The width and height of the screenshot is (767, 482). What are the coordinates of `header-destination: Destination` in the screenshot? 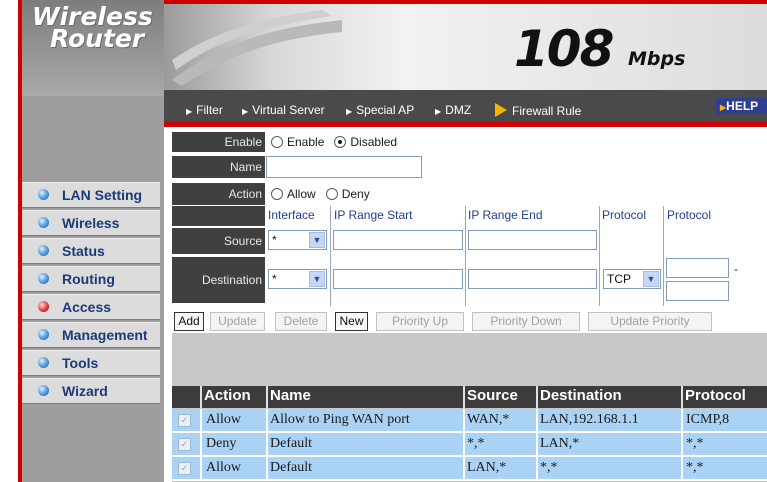 It's located at (581, 395).